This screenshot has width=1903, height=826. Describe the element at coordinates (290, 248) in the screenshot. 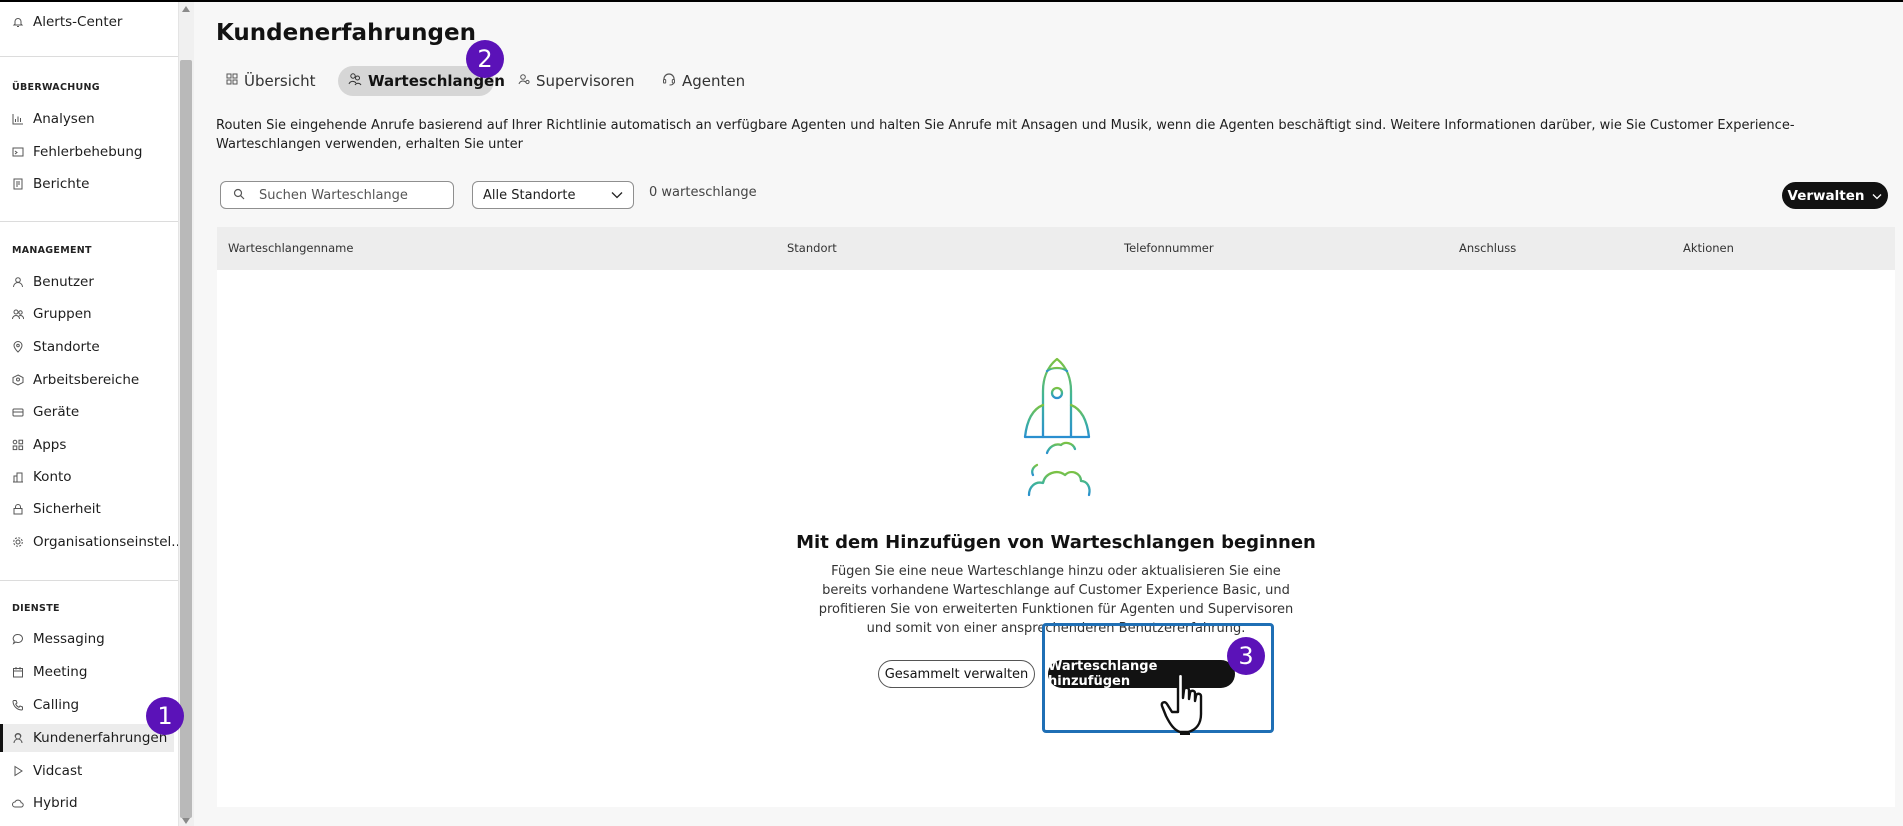

I see `column-header-queue-name: Warteschlangenname` at that location.